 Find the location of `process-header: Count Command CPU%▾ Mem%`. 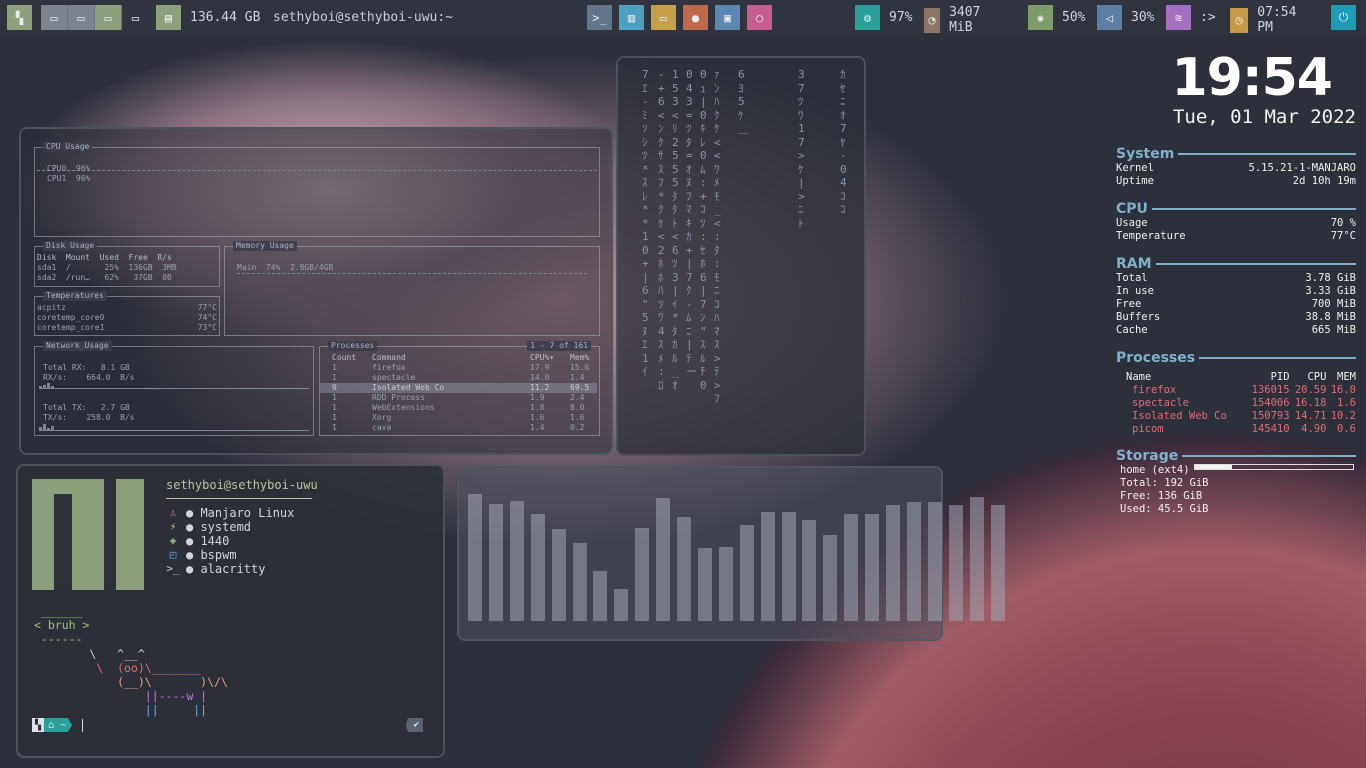

process-header: Count Command CPU%▾ Mem% is located at coordinates (458, 358).